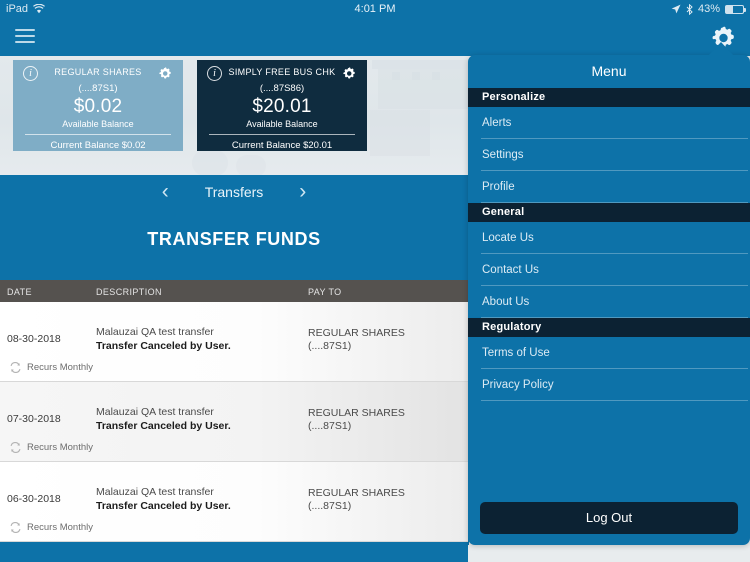  Describe the element at coordinates (234, 239) in the screenshot. I see `page-title: TRANSFER FUNDS` at that location.